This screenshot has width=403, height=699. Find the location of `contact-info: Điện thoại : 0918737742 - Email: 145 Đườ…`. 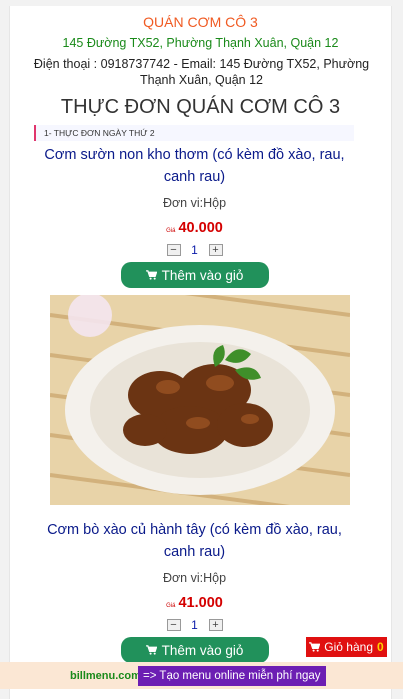

contact-info: Điện thoại : 0918737742 - Email: 145 Đườ… is located at coordinates (201, 72).